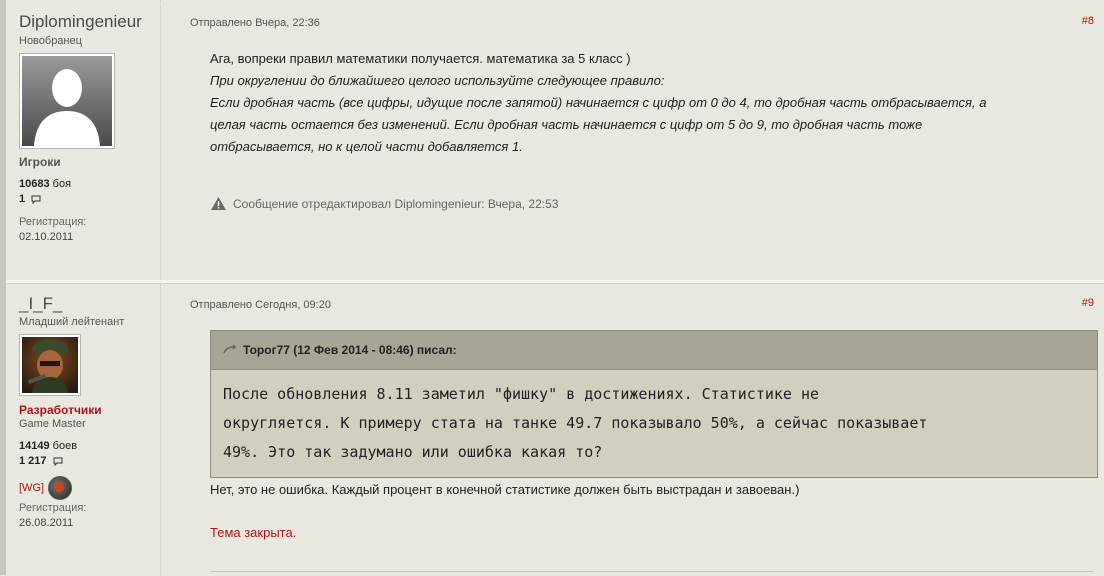 Image resolution: width=1104 pixels, height=576 pixels. What do you see at coordinates (260, 305) in the screenshot?
I see `post-date: Отправлено Сегодня, 09:20` at bounding box center [260, 305].